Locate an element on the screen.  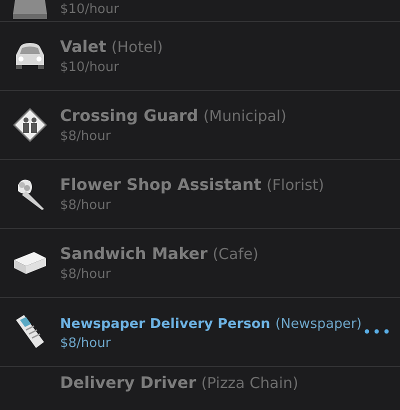
crossing-sign-icon is located at coordinates (30, 125).